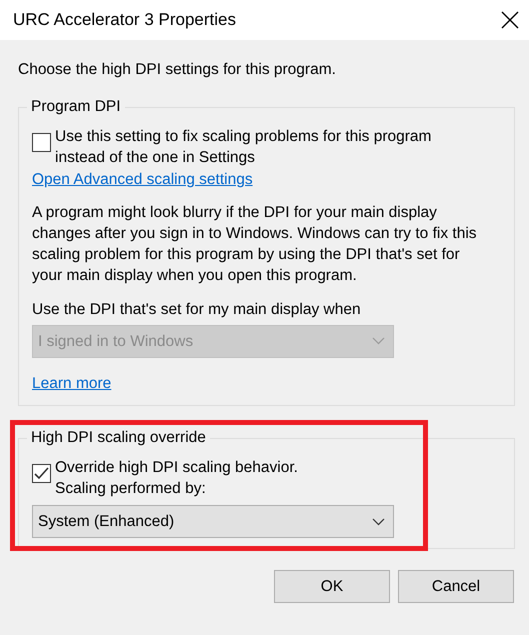 The width and height of the screenshot is (529, 635). I want to click on checkbox-label: Override high DPI scaling behavior. Scaling performed by:, so click(176, 478).